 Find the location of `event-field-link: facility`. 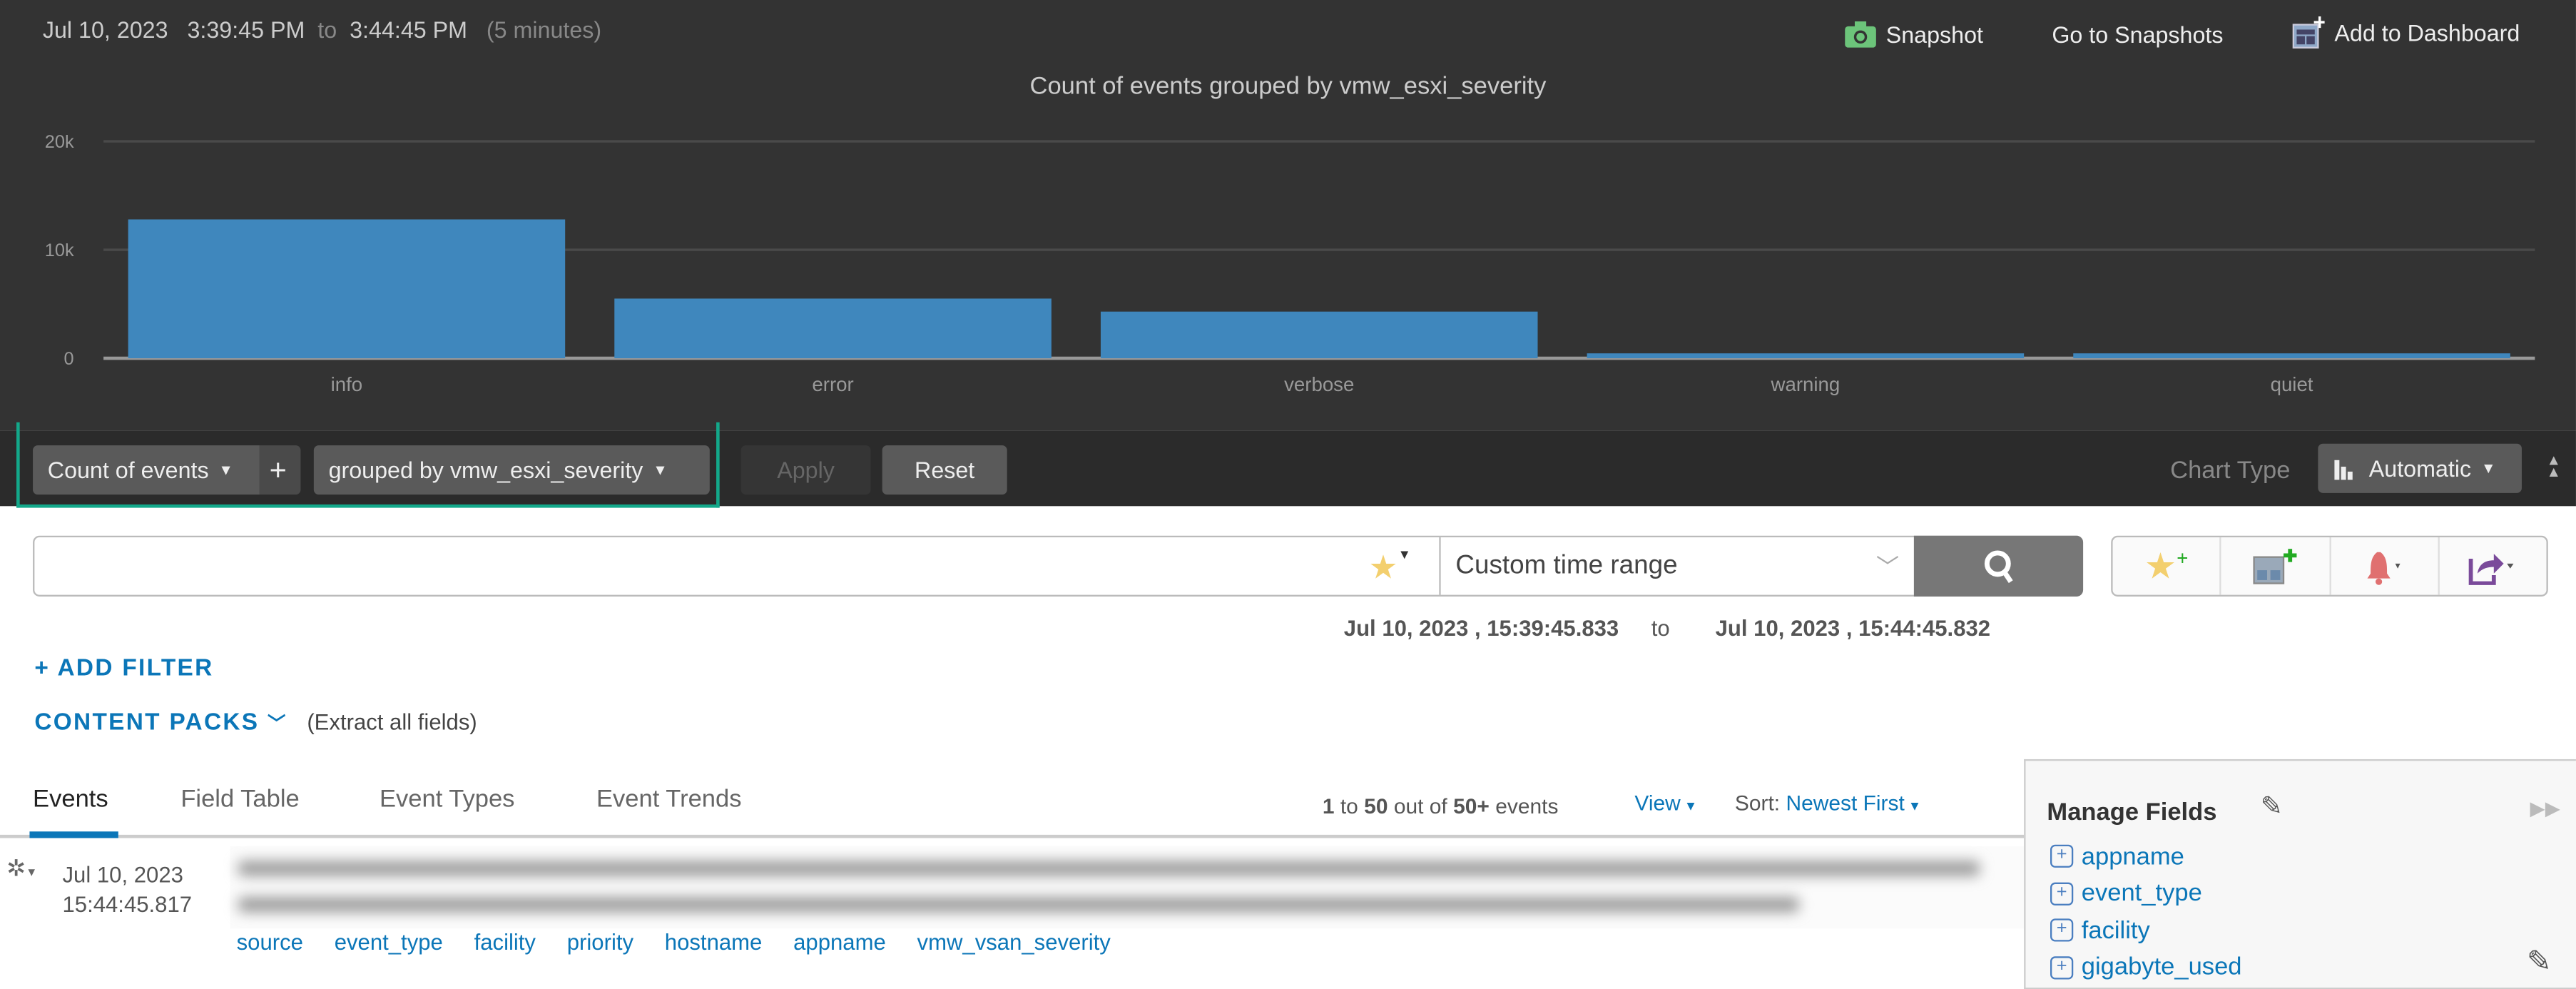

event-field-link: facility is located at coordinates (505, 942).